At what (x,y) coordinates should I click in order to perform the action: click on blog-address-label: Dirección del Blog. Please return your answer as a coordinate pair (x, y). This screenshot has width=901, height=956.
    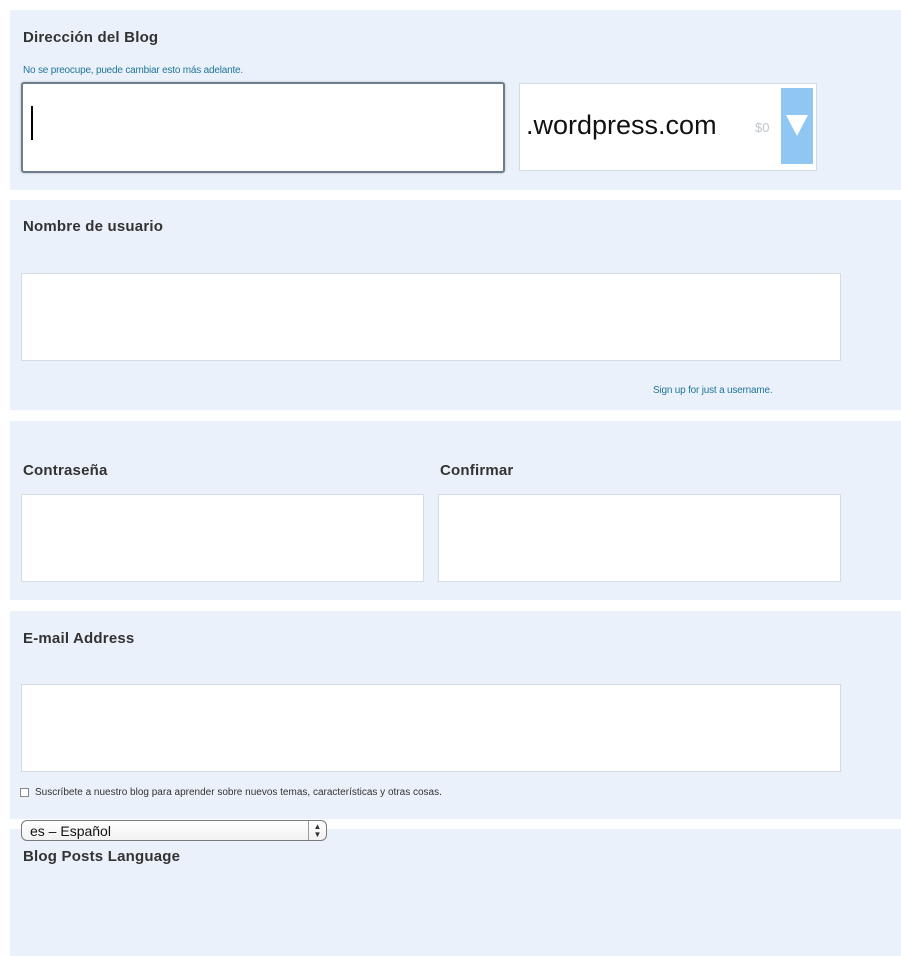
    Looking at the image, I should click on (91, 37).